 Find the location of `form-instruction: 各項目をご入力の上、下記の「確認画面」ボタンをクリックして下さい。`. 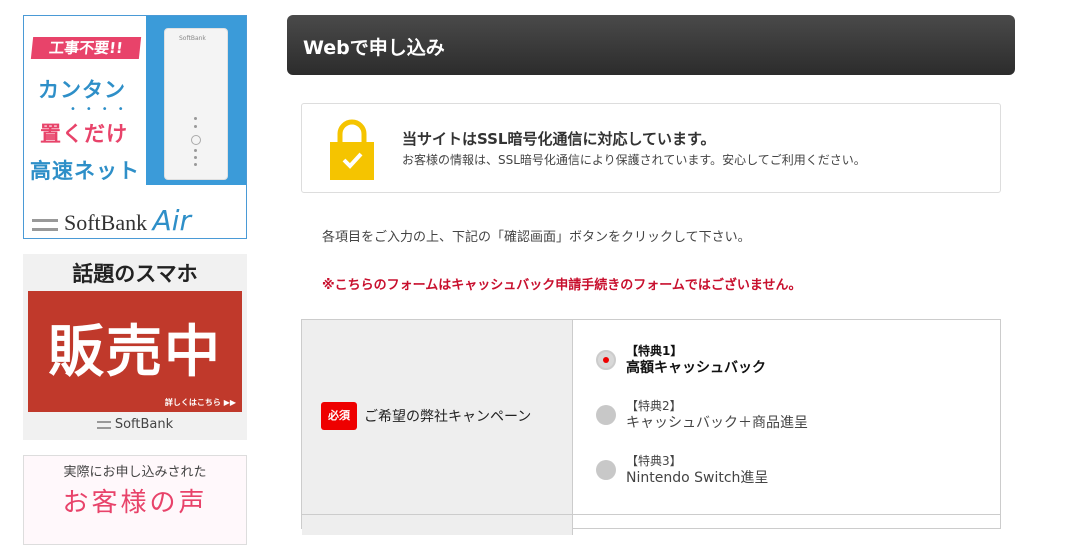

form-instruction: 各項目をご入力の上、下記の「確認画面」ボタンをクリックして下さい。 is located at coordinates (536, 237).